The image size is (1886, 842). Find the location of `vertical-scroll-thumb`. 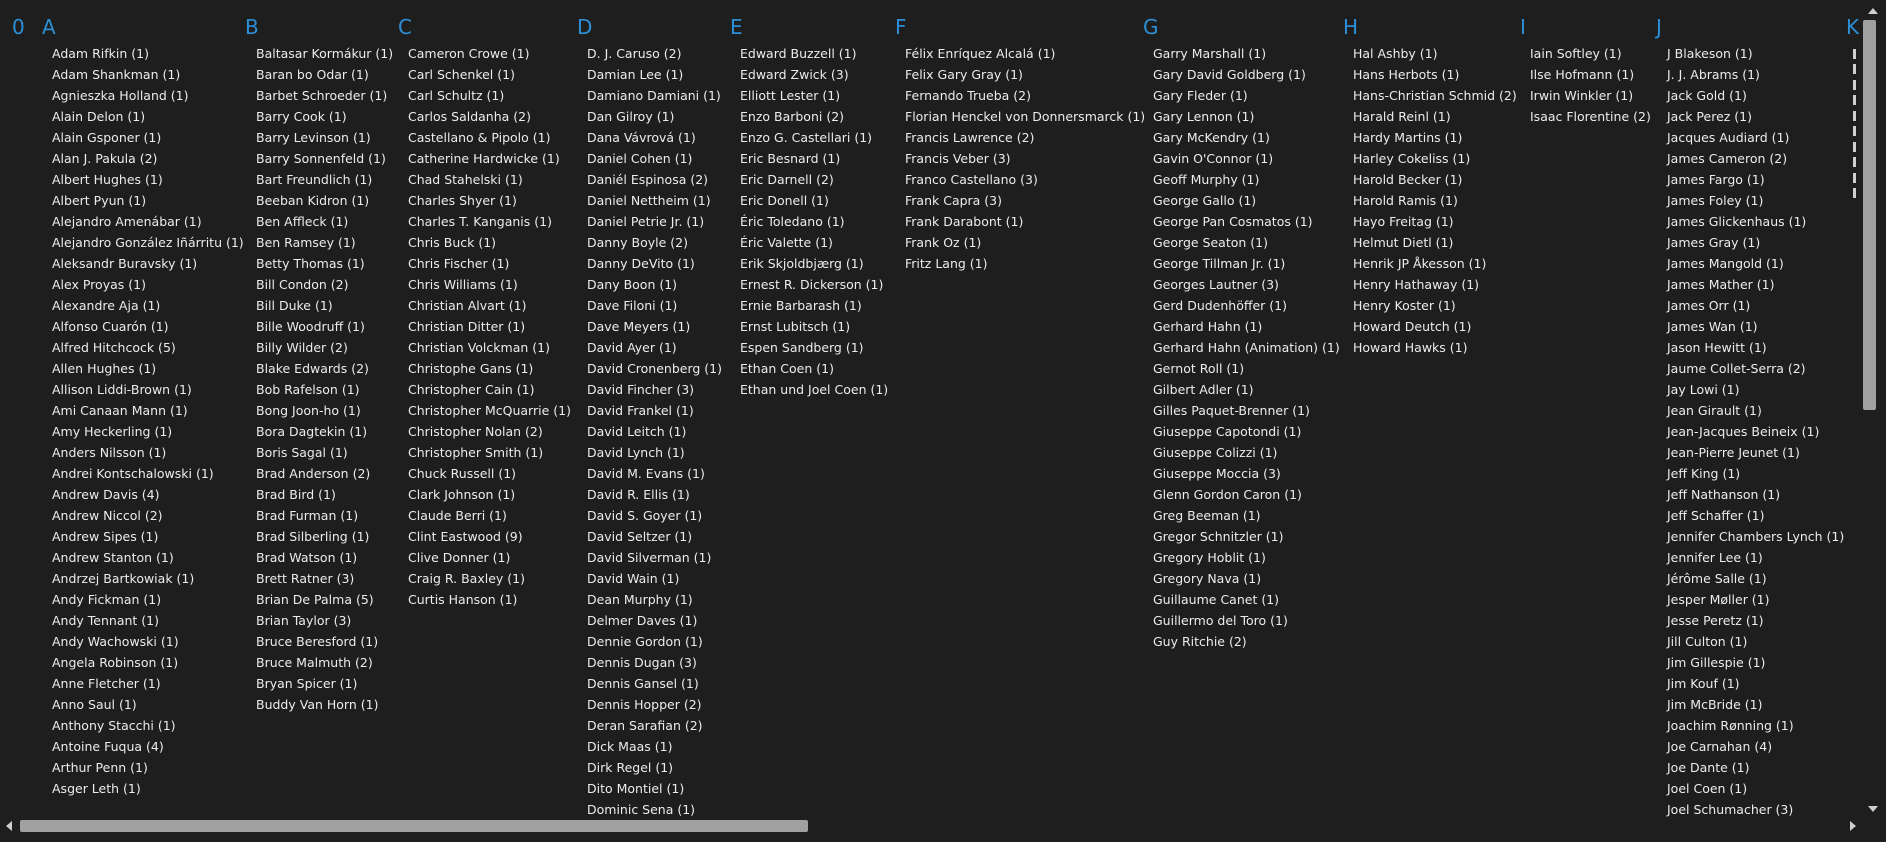

vertical-scroll-thumb is located at coordinates (1869, 215).